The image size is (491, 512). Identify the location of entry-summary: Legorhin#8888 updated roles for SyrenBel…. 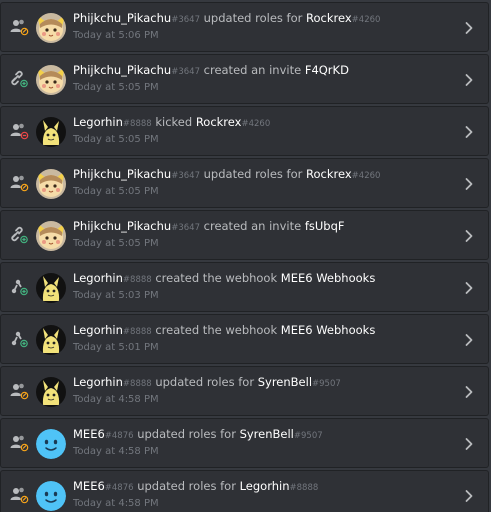
(207, 383).